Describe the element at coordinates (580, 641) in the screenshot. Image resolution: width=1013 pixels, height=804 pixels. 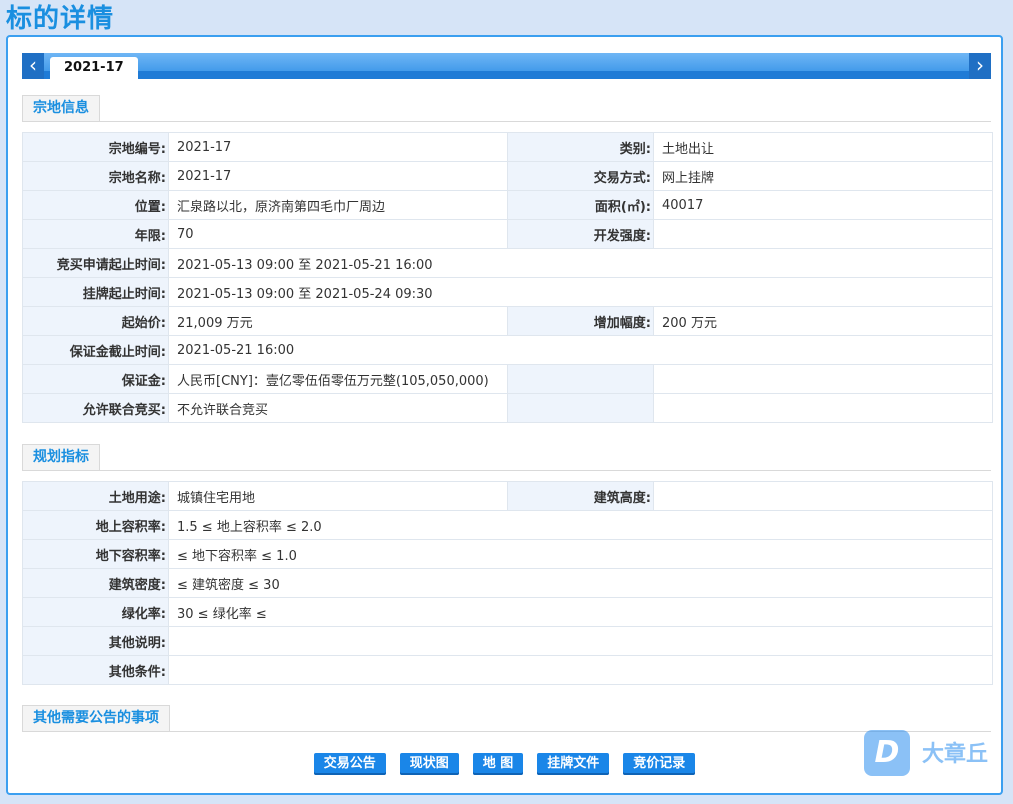
I see `other-desc-value` at that location.